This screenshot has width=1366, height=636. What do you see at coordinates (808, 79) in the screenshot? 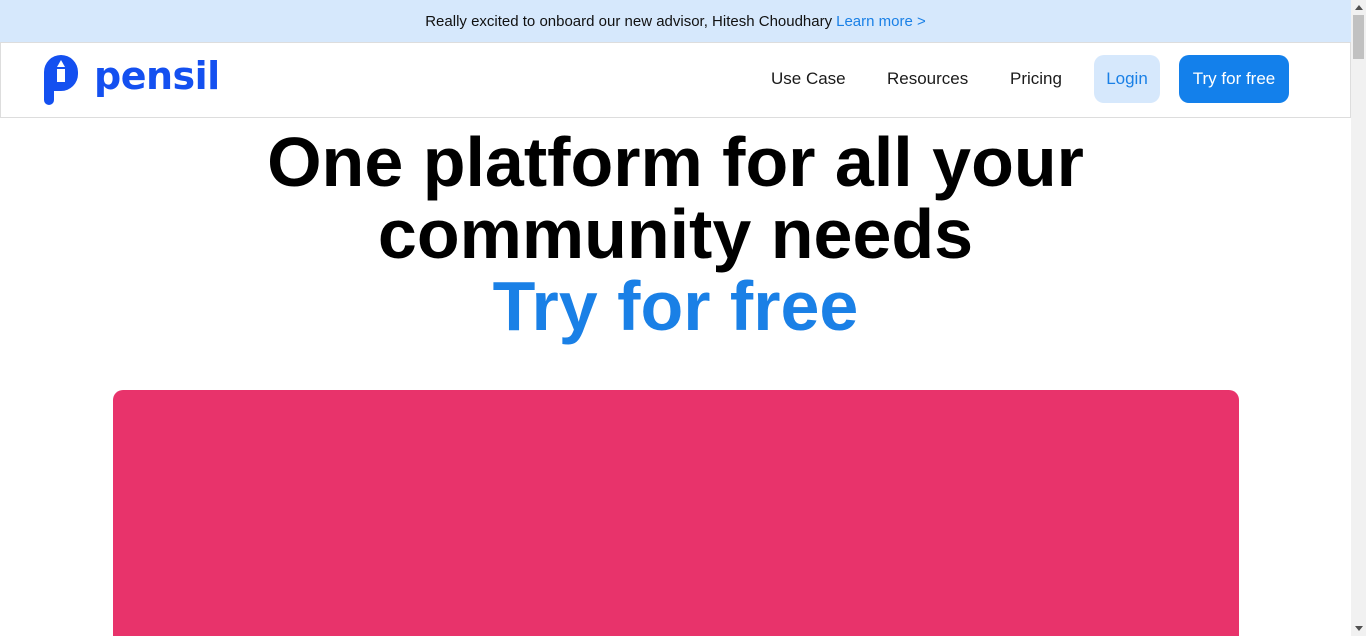
I see `nav-use-case: Use Case` at bounding box center [808, 79].